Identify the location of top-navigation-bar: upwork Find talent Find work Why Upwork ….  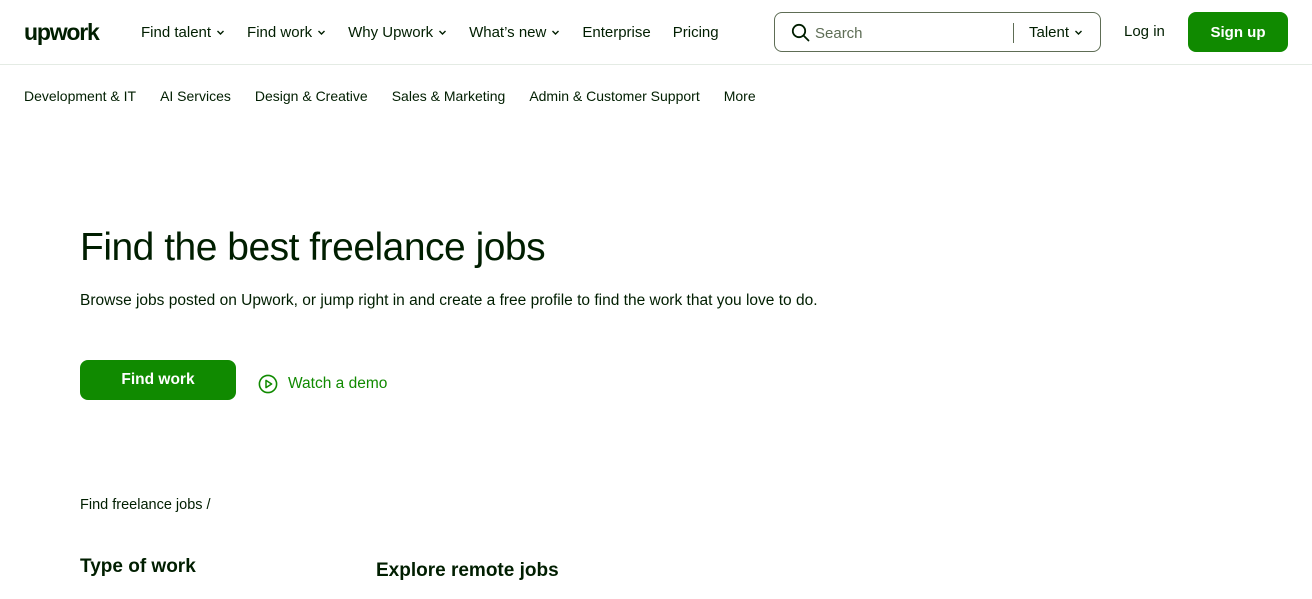
(656, 32).